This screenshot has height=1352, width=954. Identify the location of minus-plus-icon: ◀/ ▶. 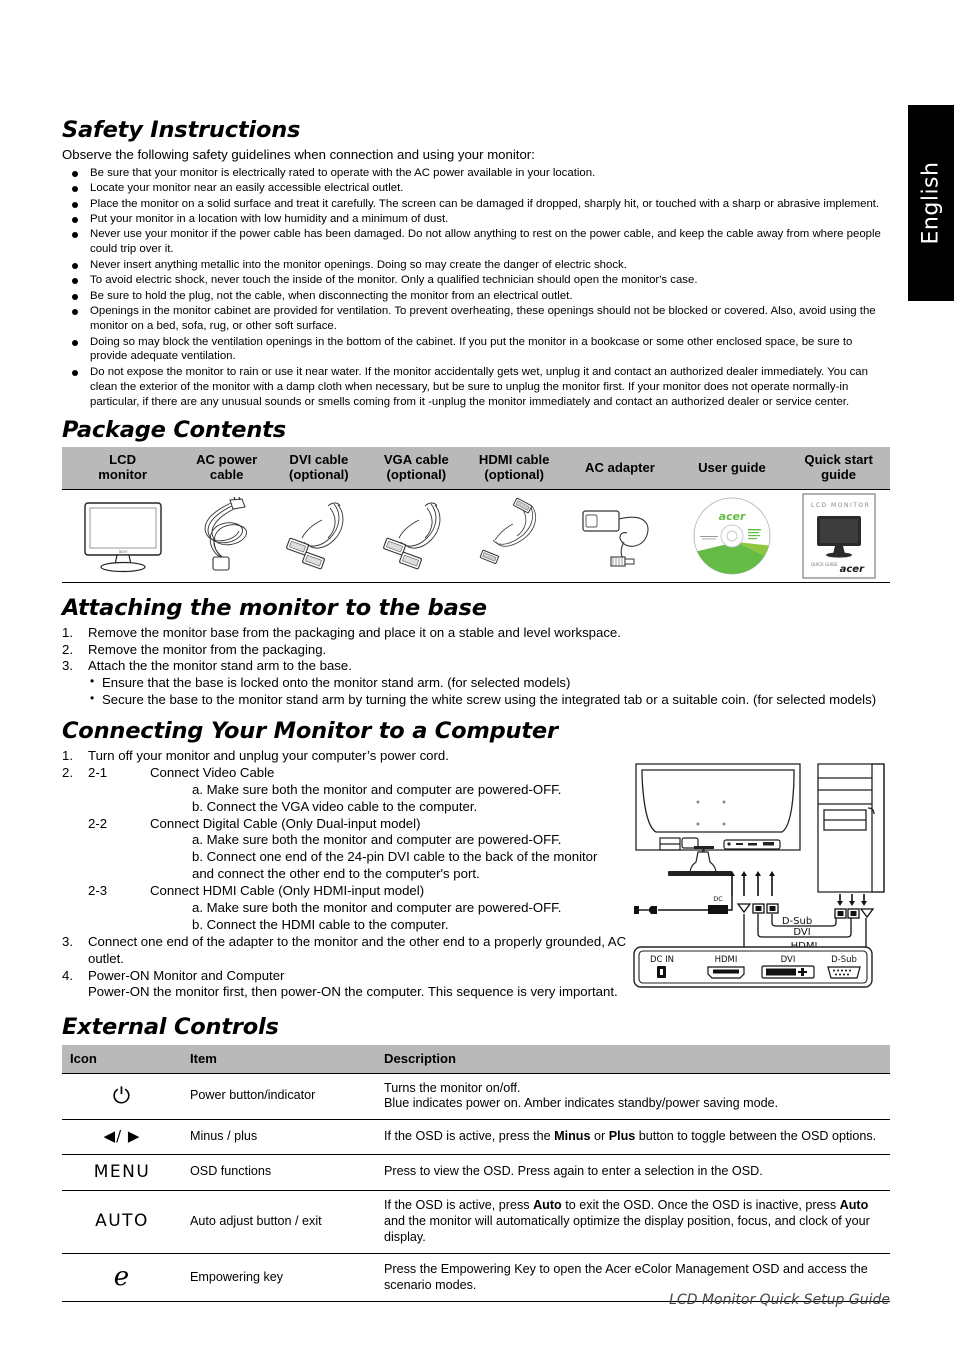
(122, 1137).